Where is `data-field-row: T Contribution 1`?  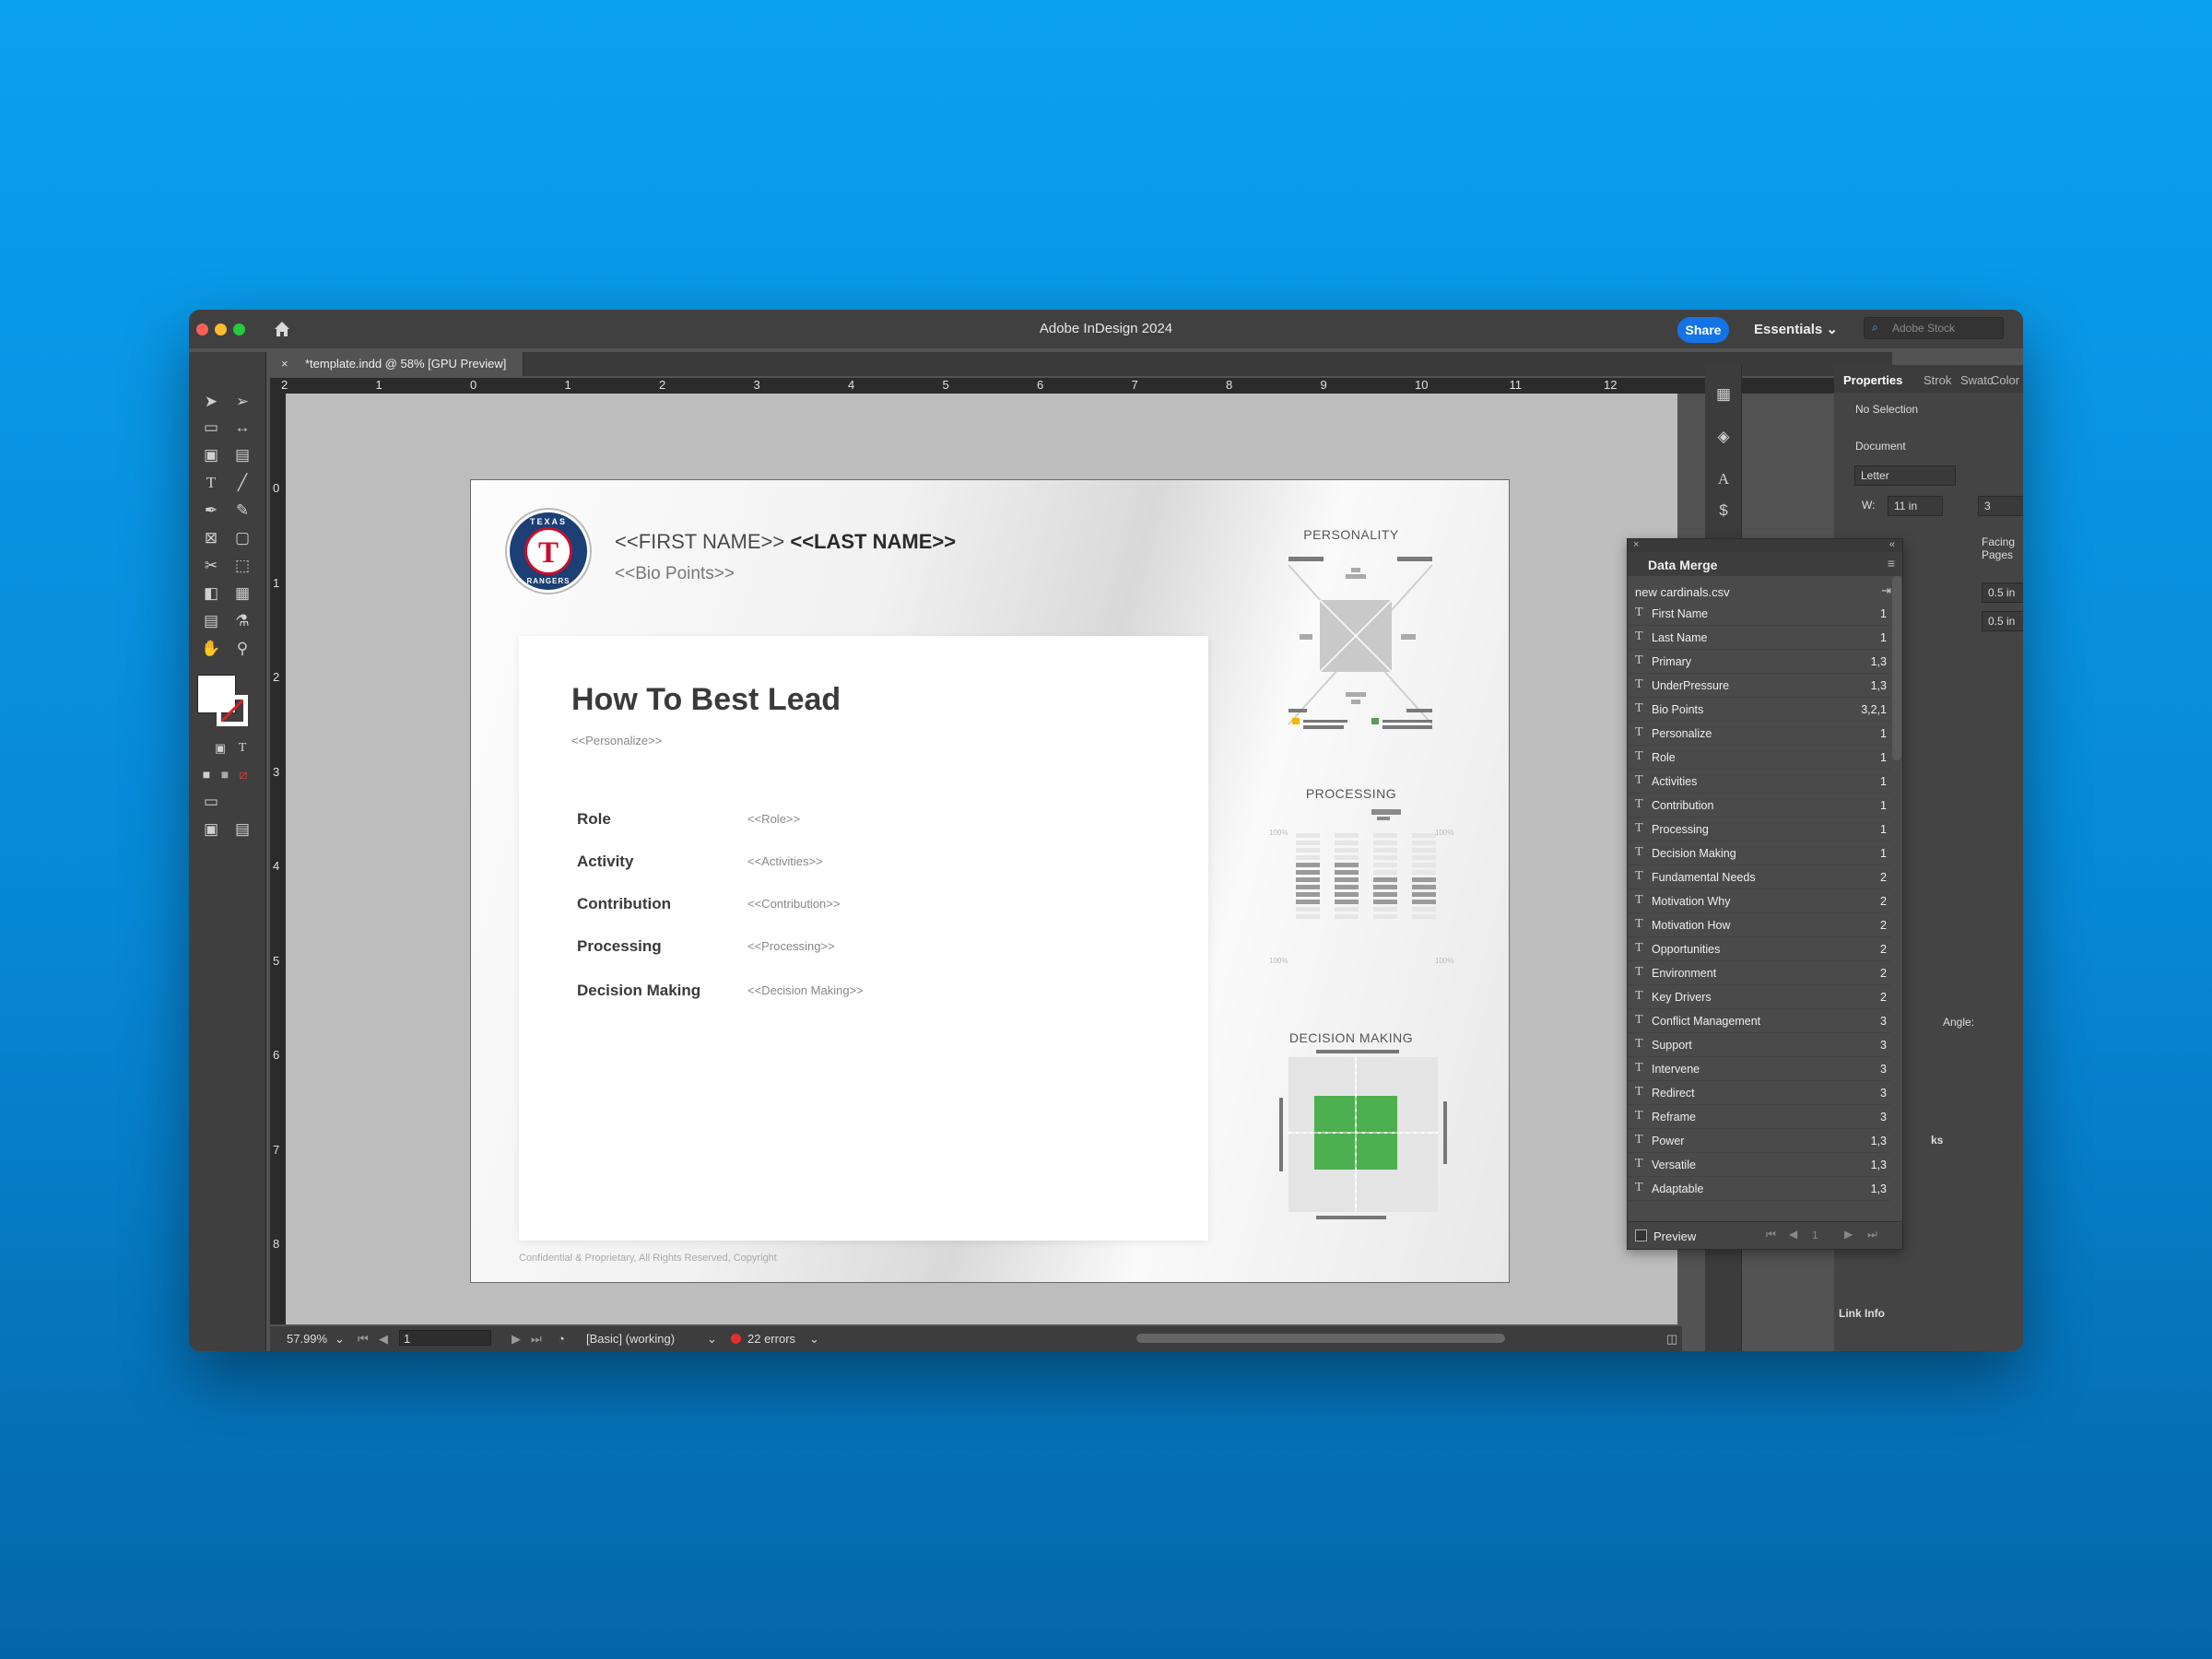 data-field-row: T Contribution 1 is located at coordinates (1759, 806).